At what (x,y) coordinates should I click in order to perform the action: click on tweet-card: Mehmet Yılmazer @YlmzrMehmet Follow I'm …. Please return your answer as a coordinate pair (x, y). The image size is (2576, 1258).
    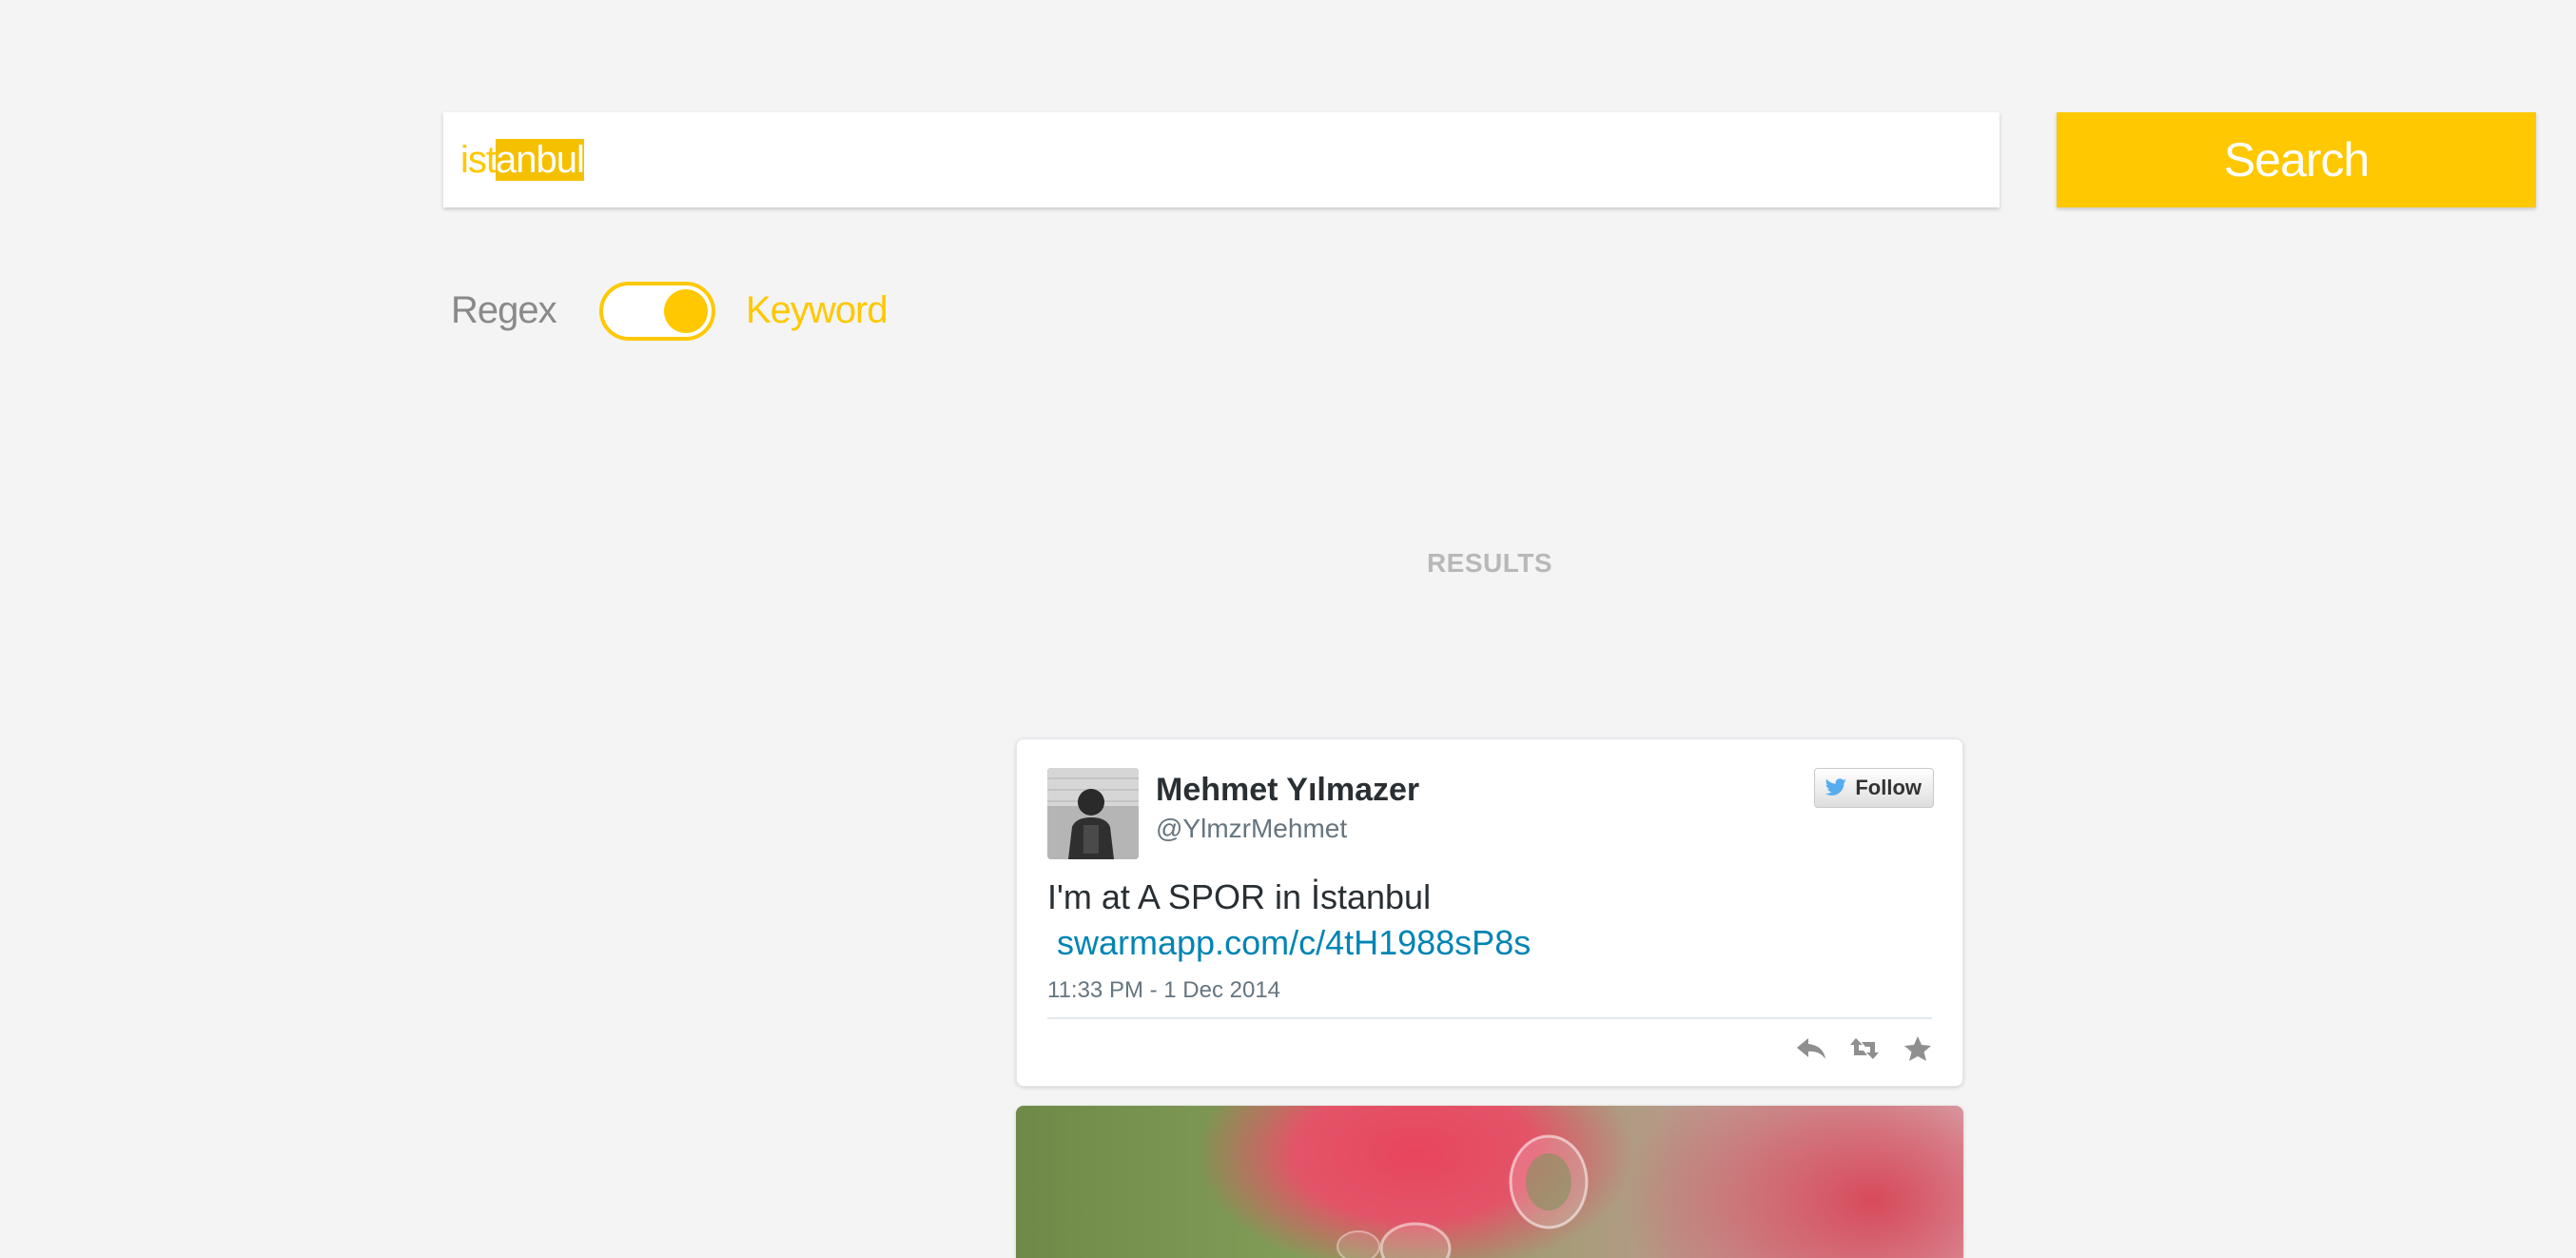
    Looking at the image, I should click on (1490, 912).